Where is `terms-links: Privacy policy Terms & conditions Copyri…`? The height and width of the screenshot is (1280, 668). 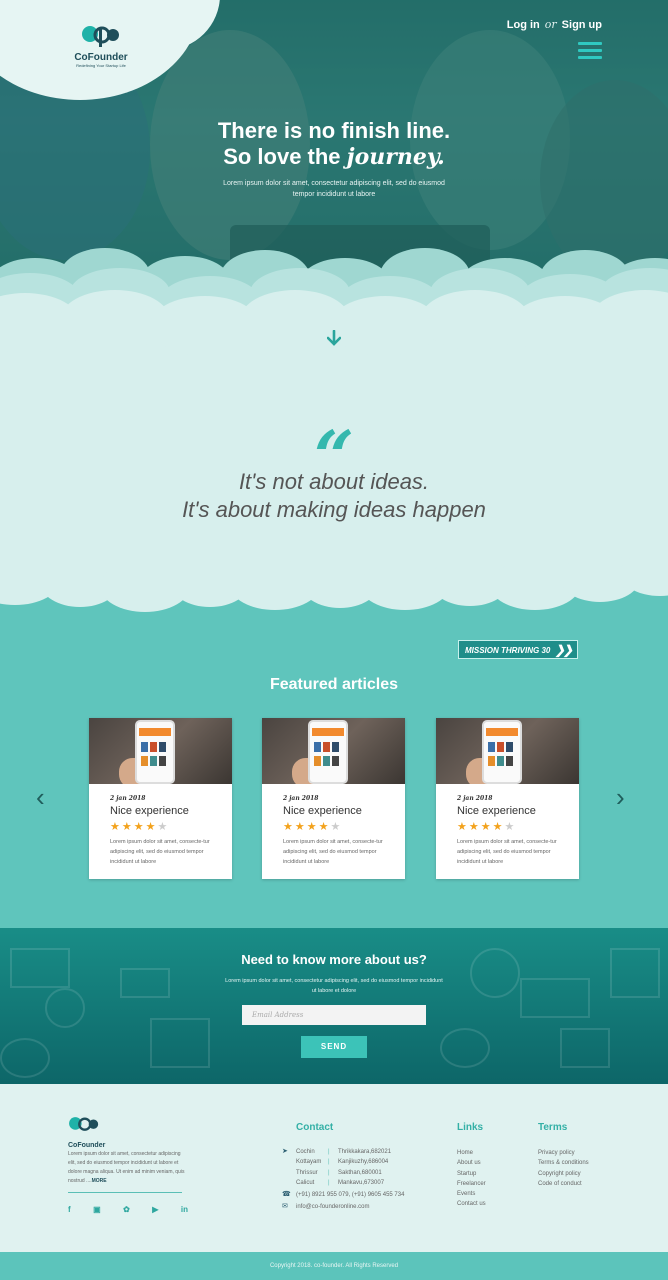
terms-links: Privacy policy Terms & conditions Copyri… is located at coordinates (563, 1168).